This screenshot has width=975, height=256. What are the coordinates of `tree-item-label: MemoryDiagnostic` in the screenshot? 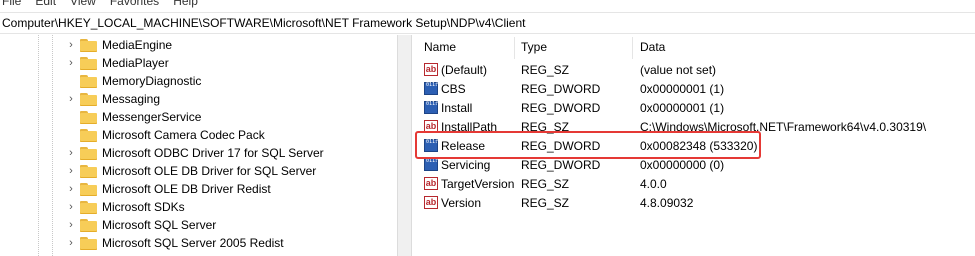 It's located at (152, 81).